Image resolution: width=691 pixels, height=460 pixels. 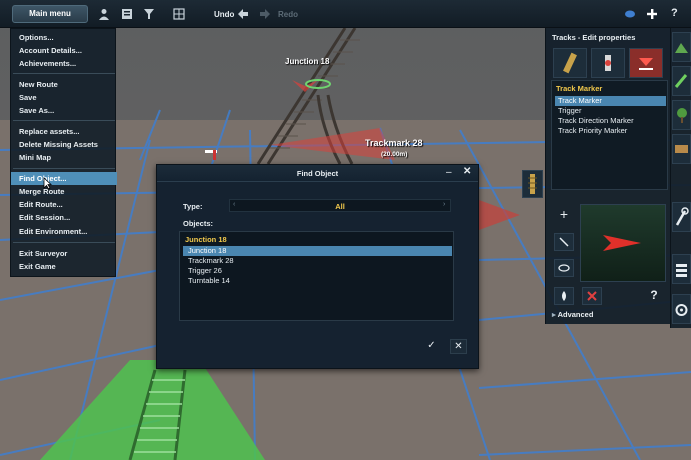 I want to click on objects-list-header: Junction 18, so click(x=206, y=239).